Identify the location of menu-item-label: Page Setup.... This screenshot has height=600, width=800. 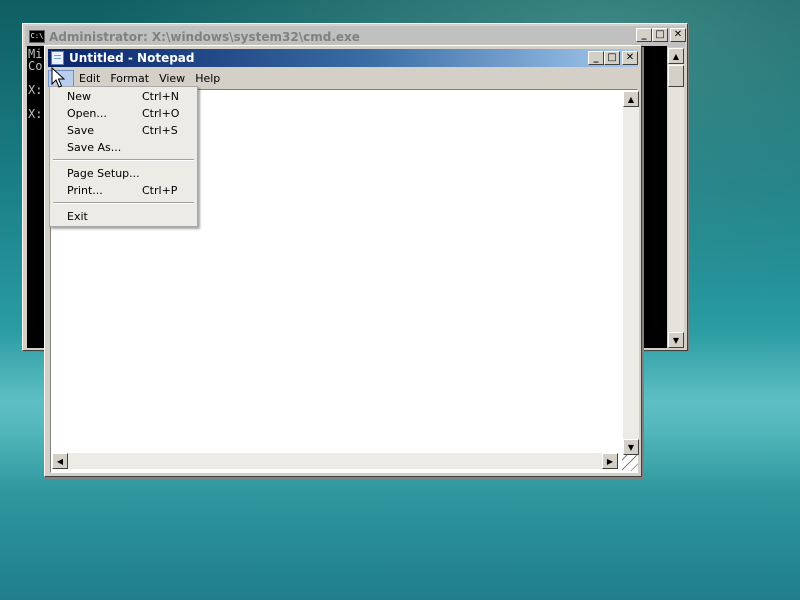
(103, 173).